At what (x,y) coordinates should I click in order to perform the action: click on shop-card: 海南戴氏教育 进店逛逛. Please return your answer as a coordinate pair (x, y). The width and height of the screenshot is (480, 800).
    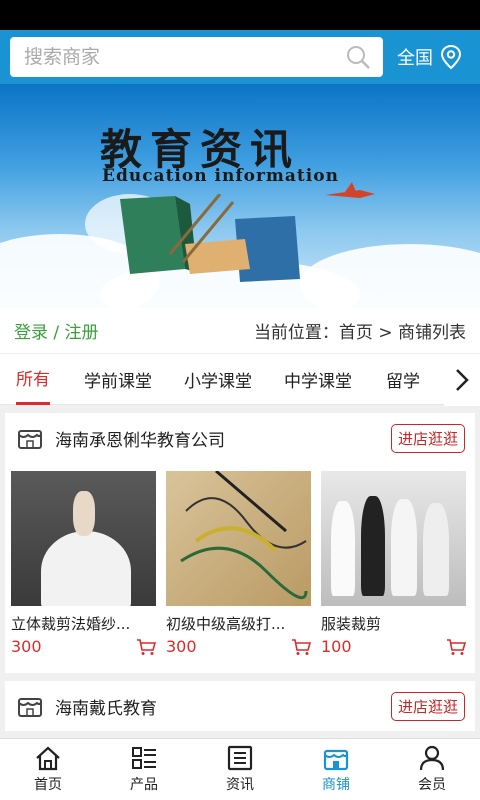
    Looking at the image, I should click on (240, 706).